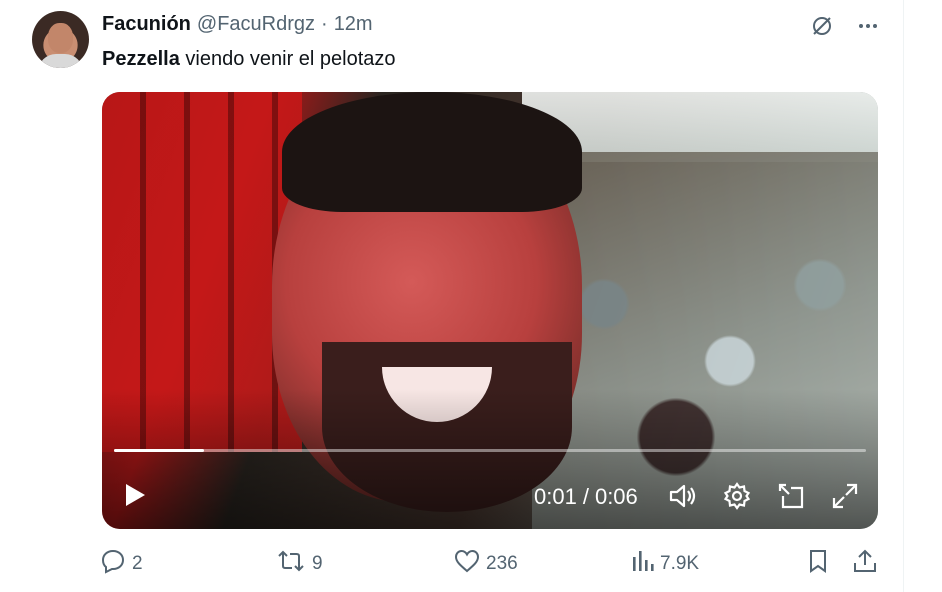 The width and height of the screenshot is (942, 592). I want to click on video-duration: 0:06, so click(616, 496).